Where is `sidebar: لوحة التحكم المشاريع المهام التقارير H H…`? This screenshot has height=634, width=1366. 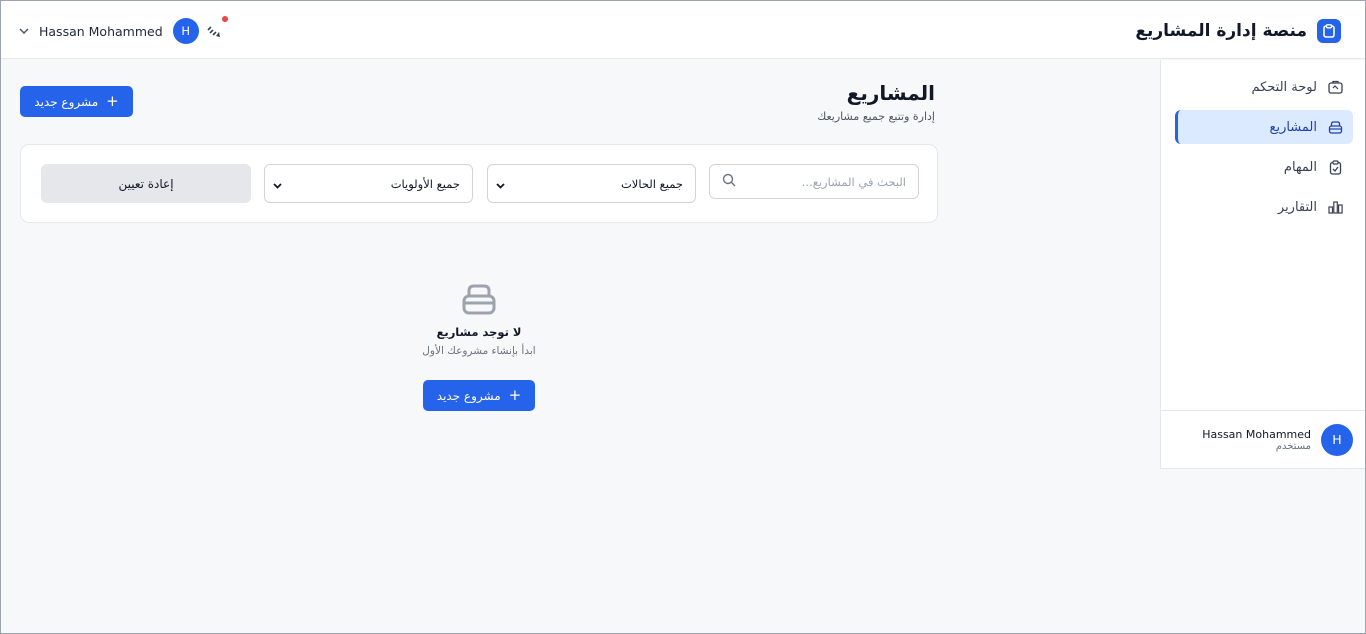
sidebar: لوحة التحكم المشاريع المهام التقارير H H… is located at coordinates (1262, 264).